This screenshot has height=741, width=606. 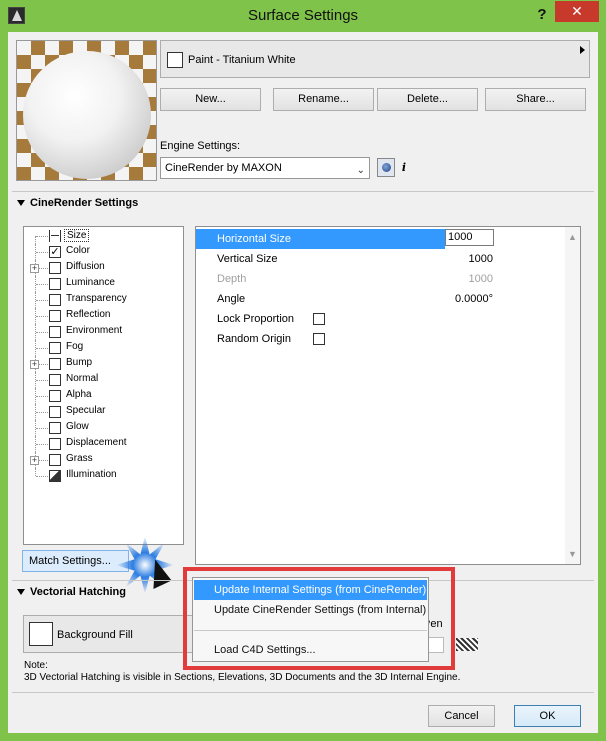 What do you see at coordinates (469, 237) in the screenshot?
I see `horizontal-size-input: 1000` at bounding box center [469, 237].